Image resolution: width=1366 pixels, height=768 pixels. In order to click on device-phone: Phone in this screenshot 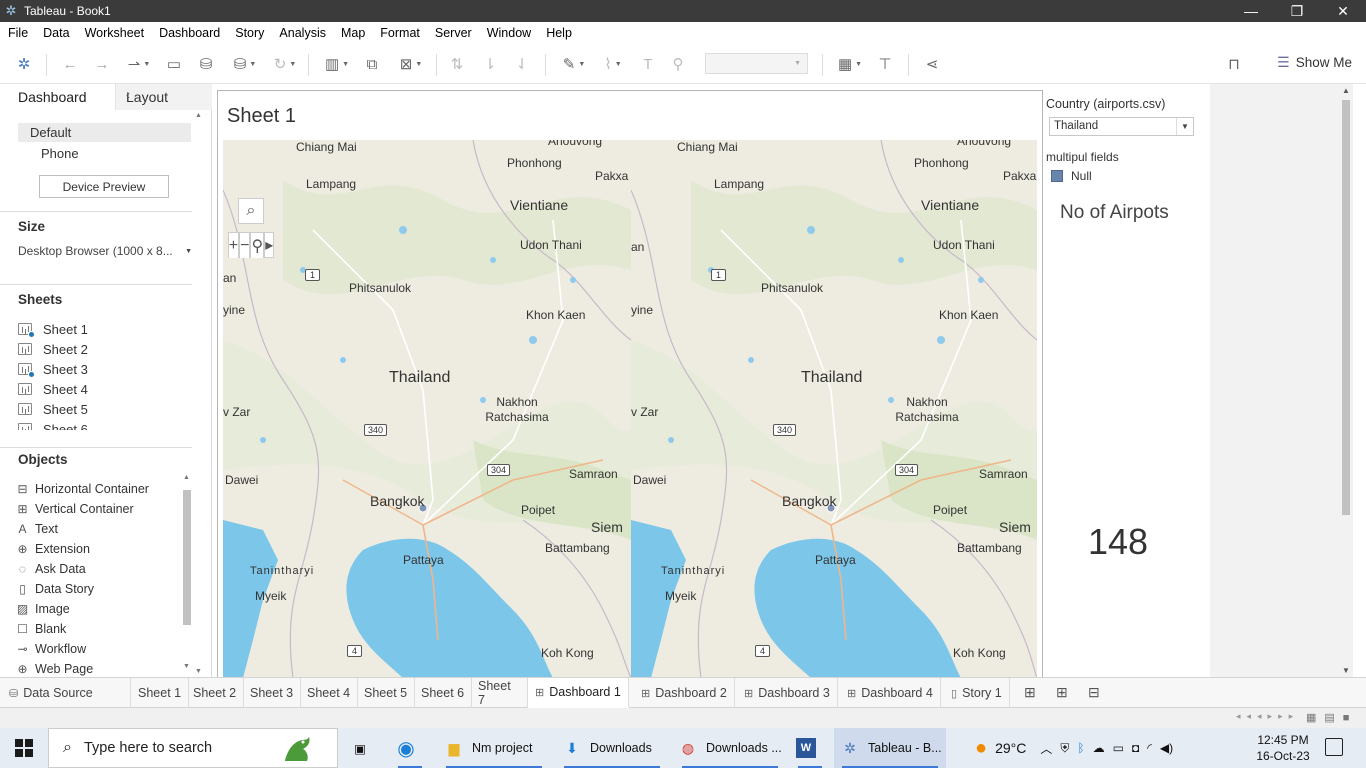, I will do `click(60, 153)`.